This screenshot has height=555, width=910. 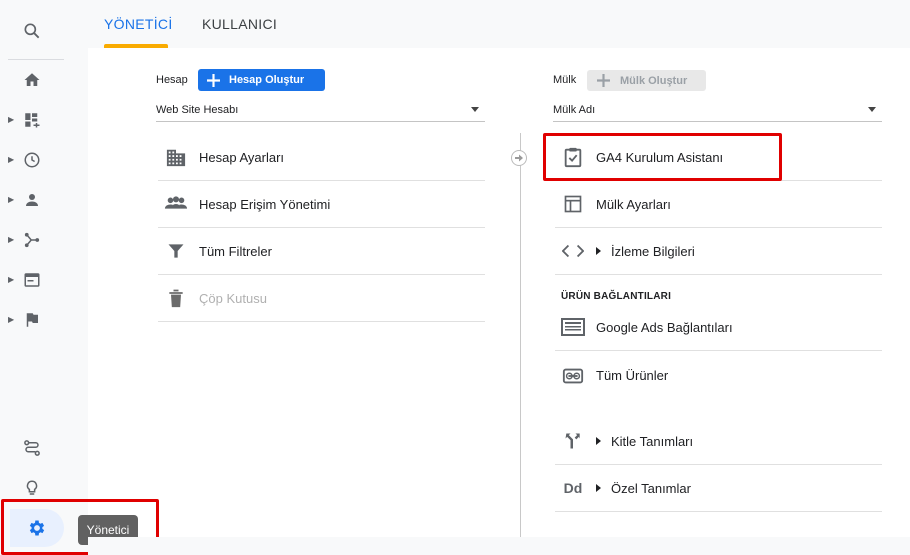 I want to click on product-links-heading: ÜRÜN BAĞLANTILARI, so click(x=616, y=296).